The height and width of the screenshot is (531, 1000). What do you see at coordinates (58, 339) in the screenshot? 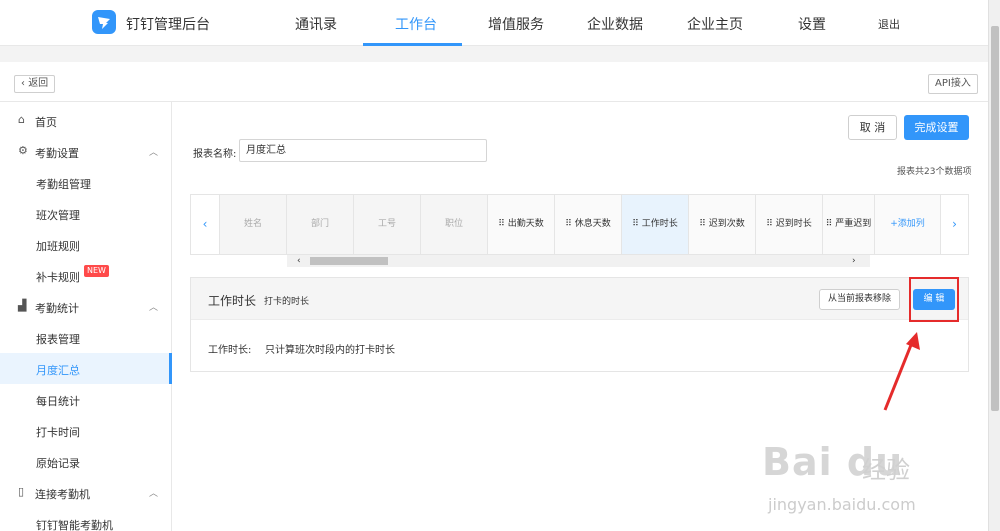
I see `sidebar-item-label: 报表管理` at bounding box center [58, 339].